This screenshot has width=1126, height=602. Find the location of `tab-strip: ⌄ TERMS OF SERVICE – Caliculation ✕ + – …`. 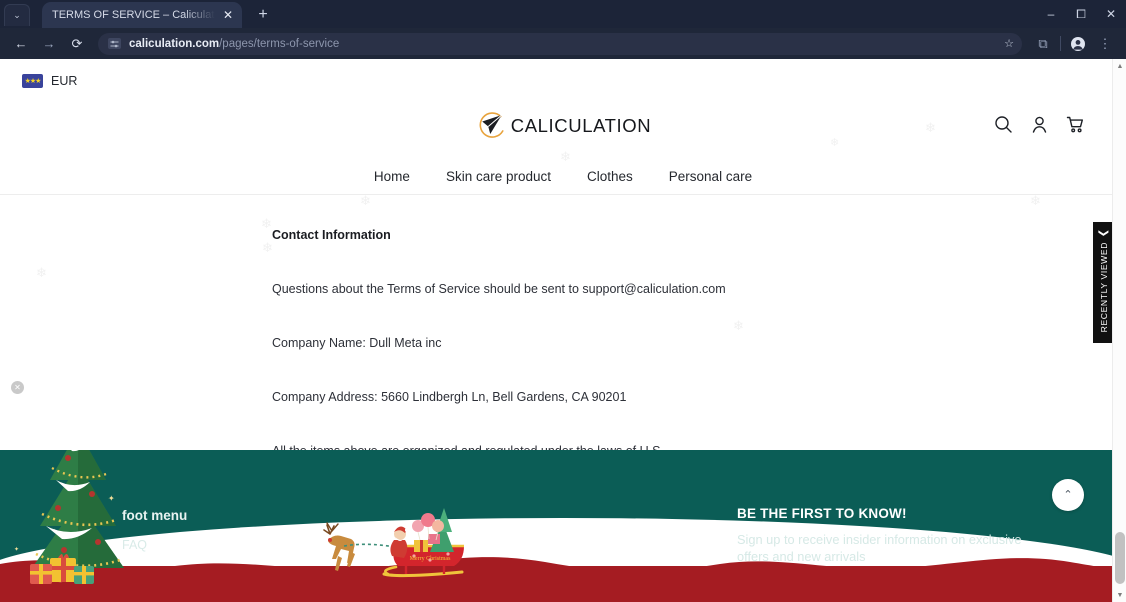

tab-strip: ⌄ TERMS OF SERVICE – Caliculation ✕ + – … is located at coordinates (563, 14).